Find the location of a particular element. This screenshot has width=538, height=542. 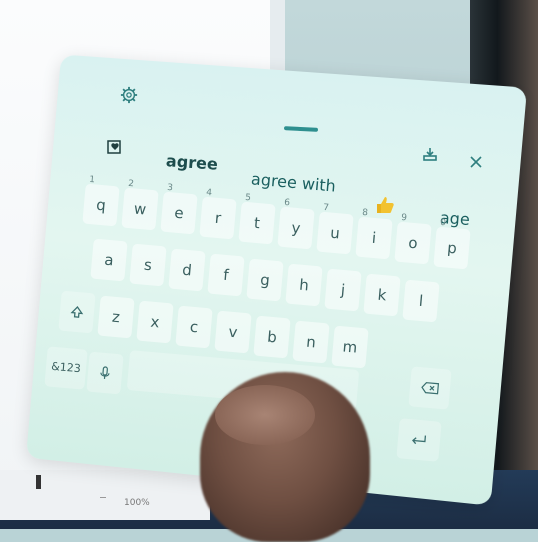

key-z: z is located at coordinates (115, 317).